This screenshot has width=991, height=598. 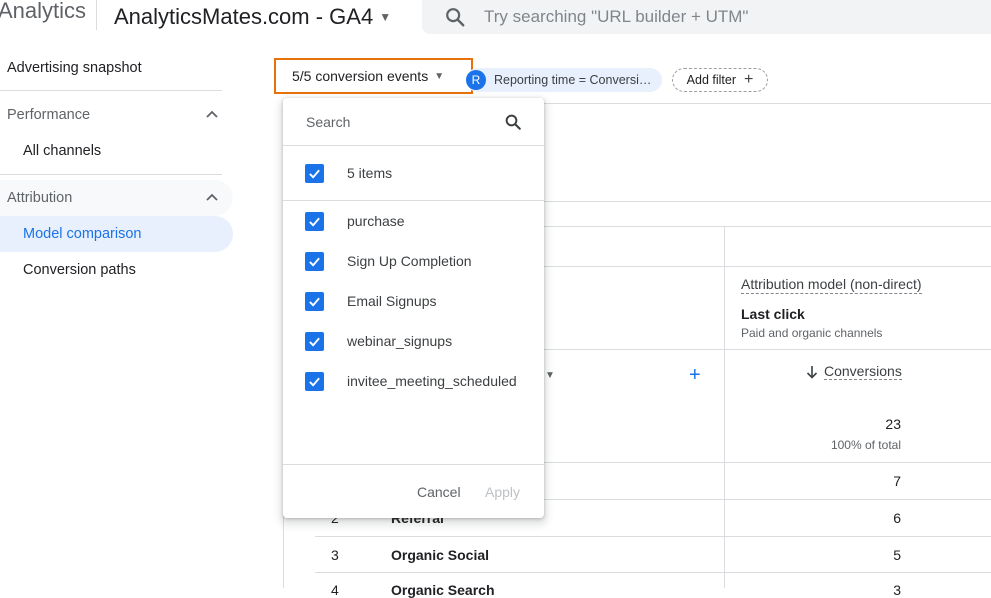 I want to click on attribution-model-header: Attribution model (non-direct), so click(x=831, y=285).